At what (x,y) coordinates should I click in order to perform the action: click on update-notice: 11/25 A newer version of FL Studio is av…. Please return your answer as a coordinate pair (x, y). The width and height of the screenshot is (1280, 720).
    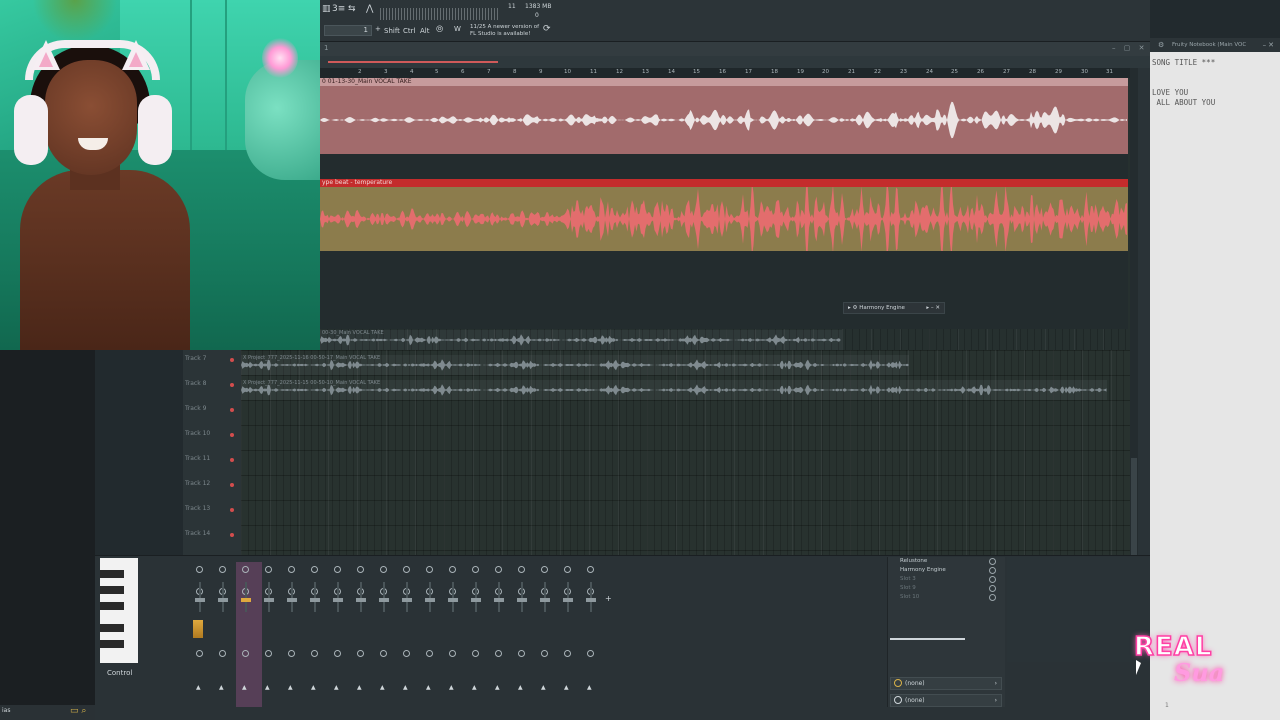
    Looking at the image, I should click on (505, 31).